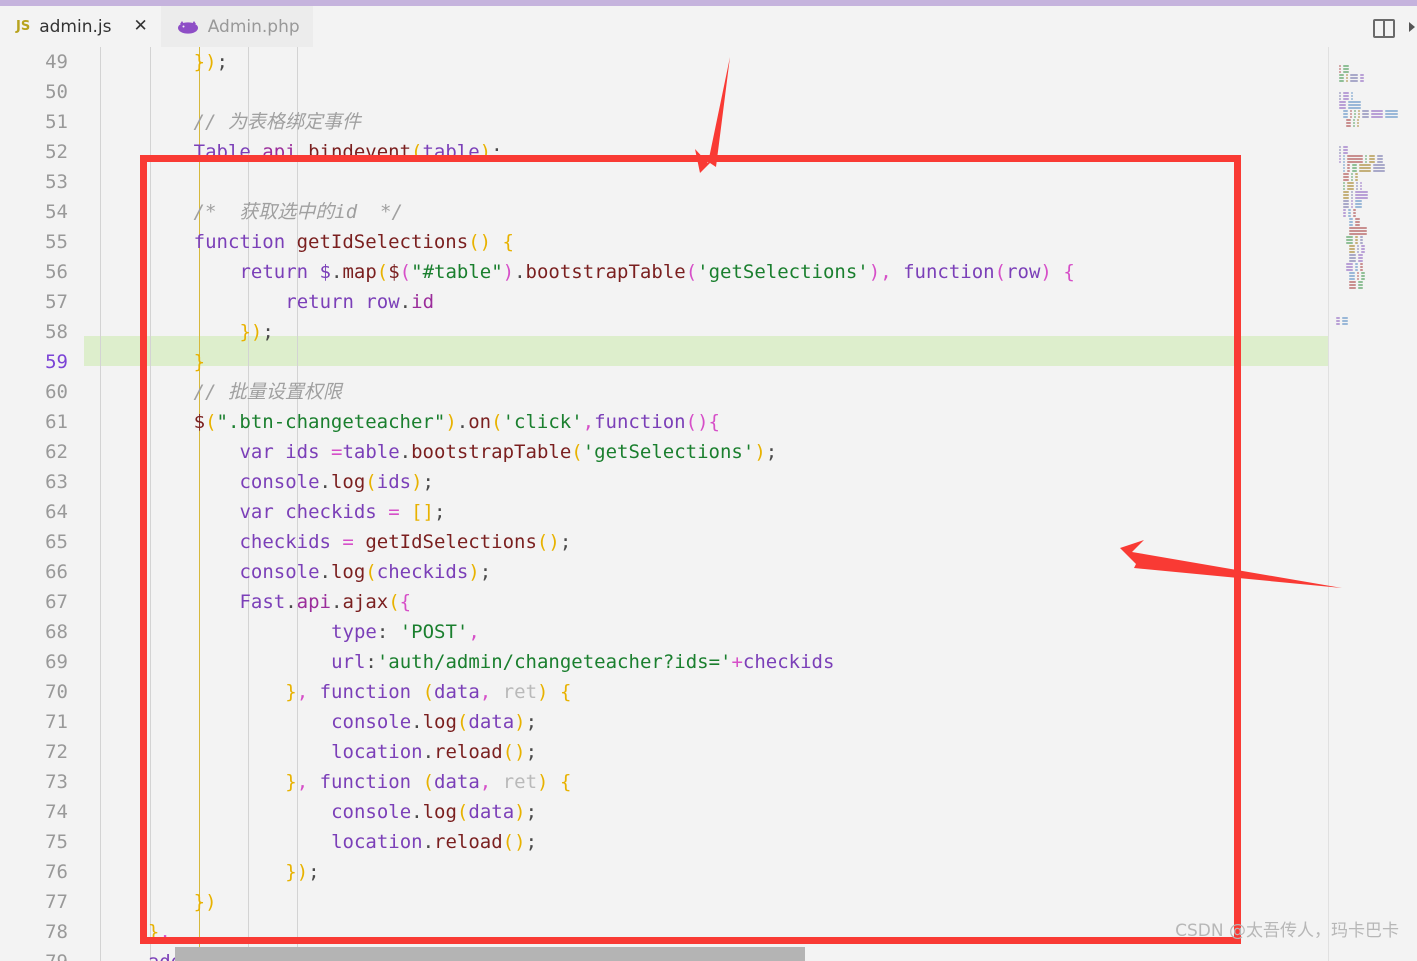 This screenshot has height=961, width=1417. What do you see at coordinates (708, 242) in the screenshot?
I see `code-line: function getIdSelections() {` at bounding box center [708, 242].